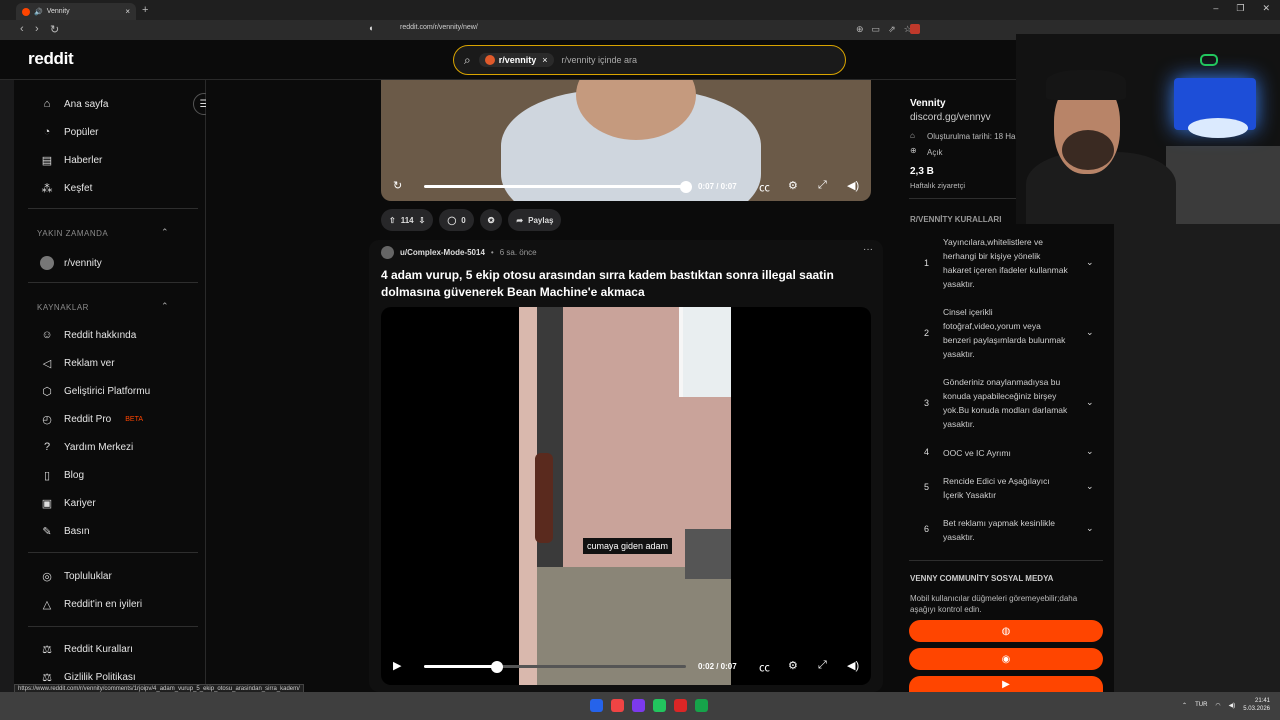 The height and width of the screenshot is (720, 1280). I want to click on community-link: discord.gg/vennyv, so click(950, 117).